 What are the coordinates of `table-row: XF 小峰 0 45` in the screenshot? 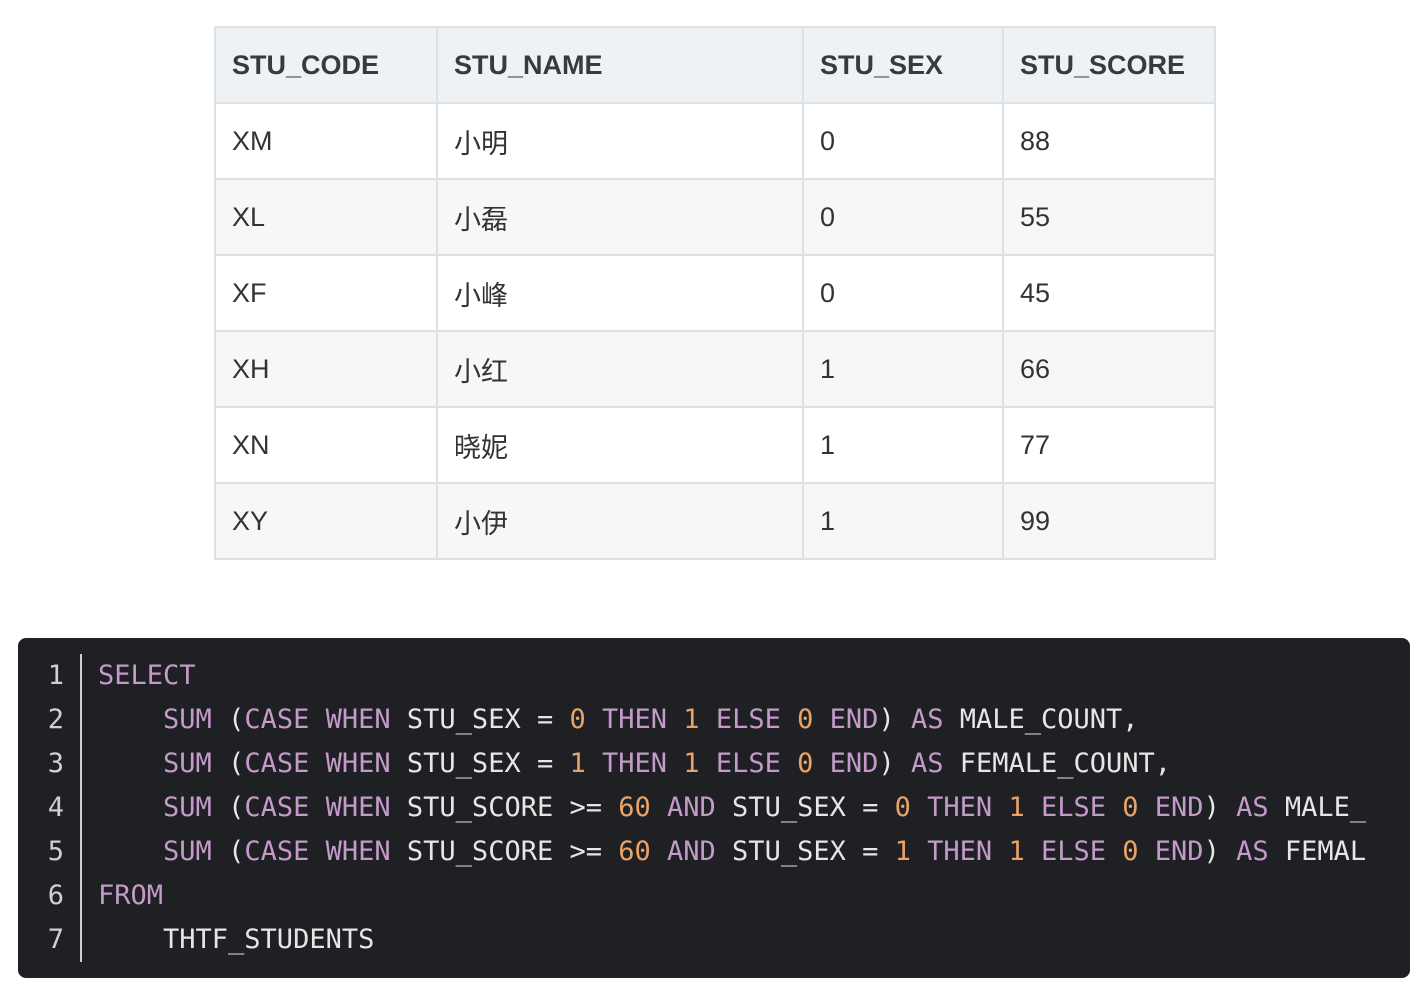 It's located at (715, 293).